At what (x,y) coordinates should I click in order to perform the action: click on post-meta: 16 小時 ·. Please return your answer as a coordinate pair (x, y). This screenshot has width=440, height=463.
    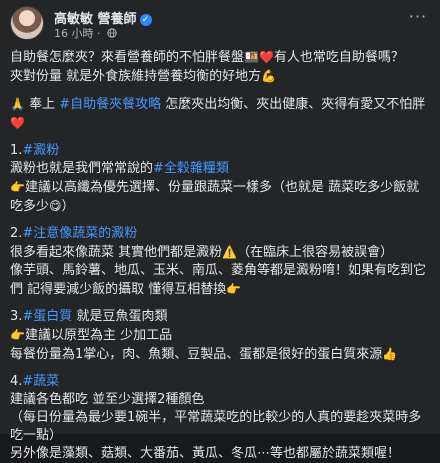
    Looking at the image, I should click on (85, 33).